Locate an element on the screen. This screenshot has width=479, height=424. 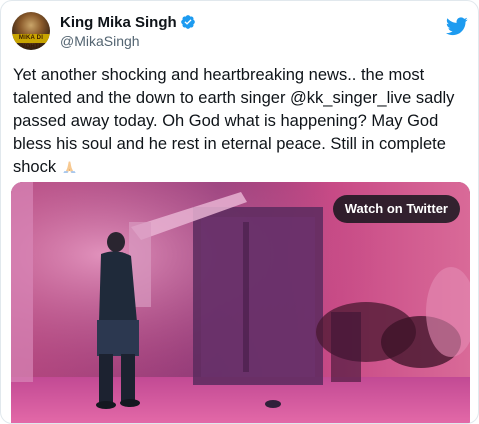
verified-badge-icon is located at coordinates (187, 22).